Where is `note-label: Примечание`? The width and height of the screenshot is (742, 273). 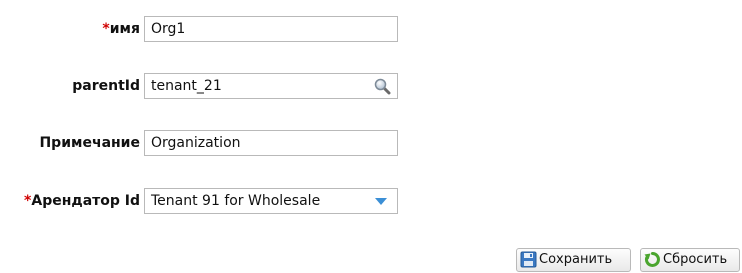 note-label: Примечание is located at coordinates (70, 143).